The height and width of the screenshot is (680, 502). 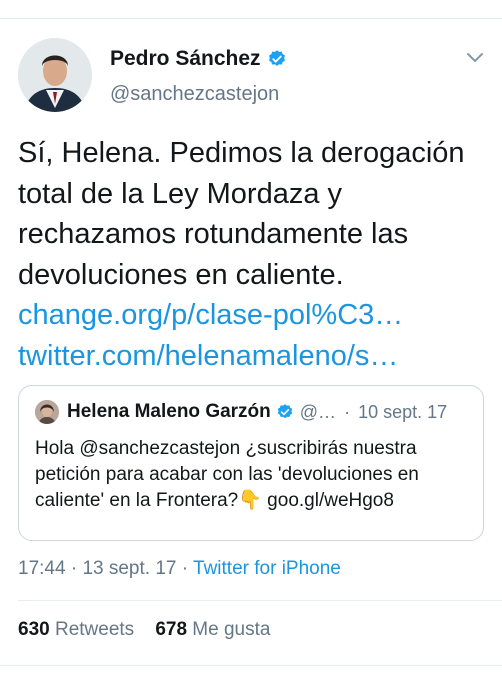 What do you see at coordinates (42, 568) in the screenshot?
I see `tweet-time: 17:44` at bounding box center [42, 568].